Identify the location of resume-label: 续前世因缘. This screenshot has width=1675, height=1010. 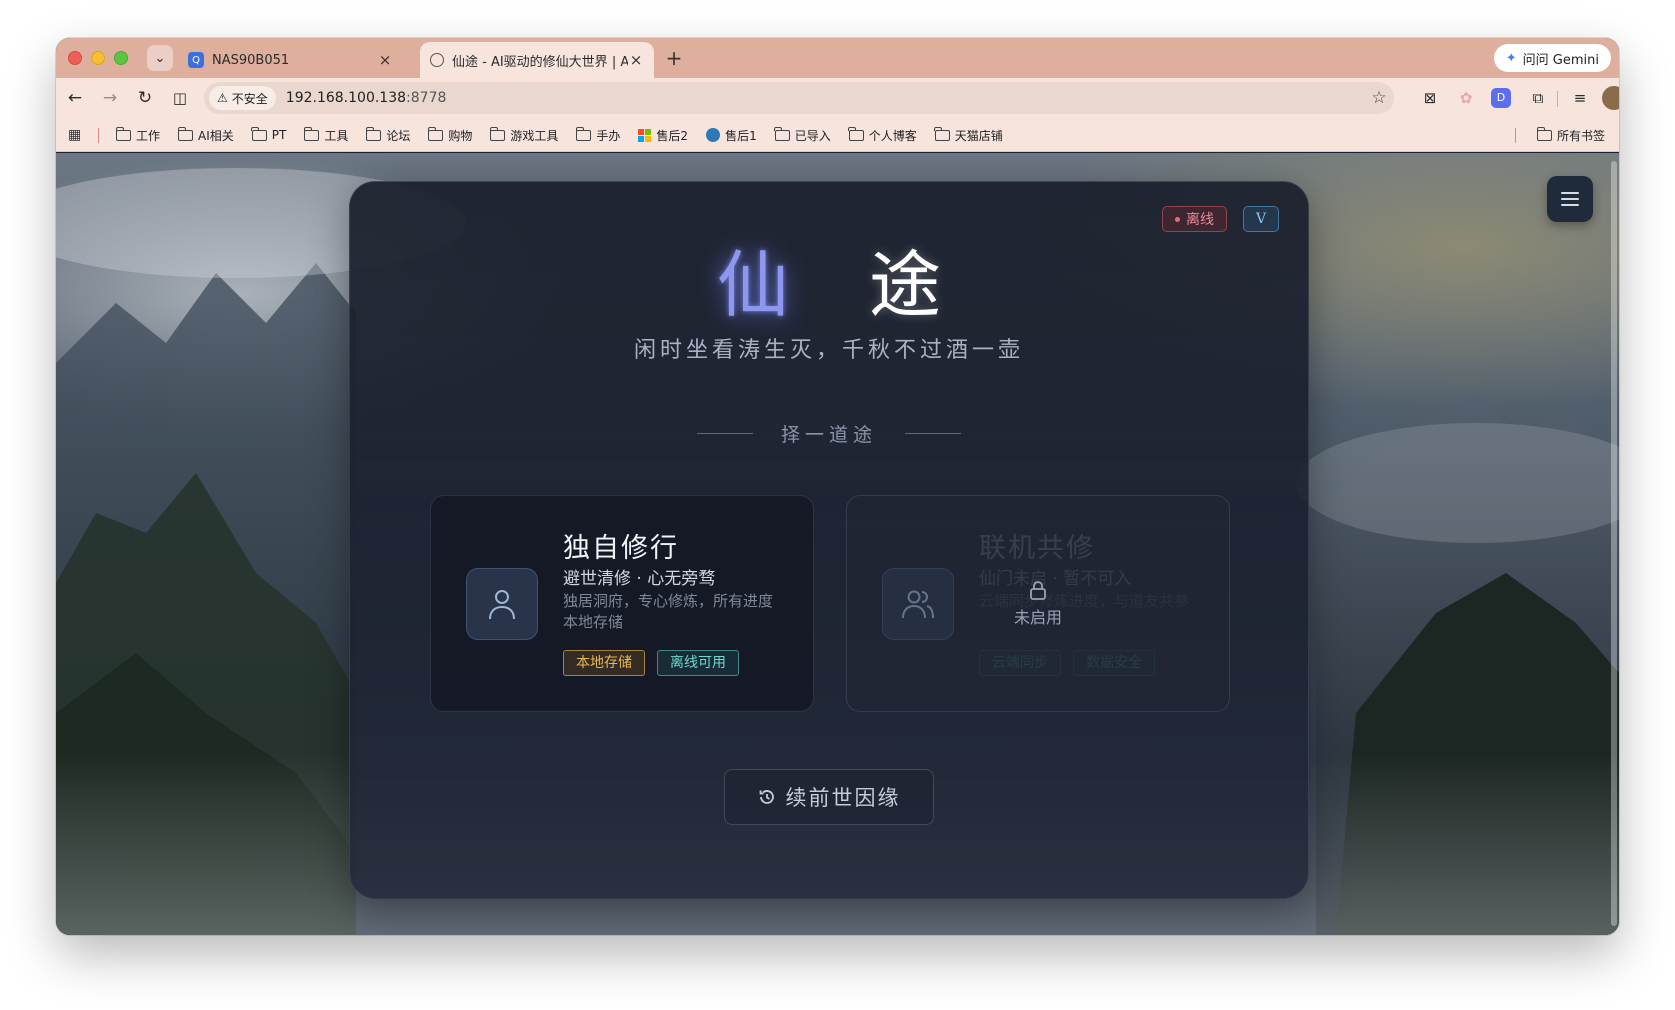
(843, 798).